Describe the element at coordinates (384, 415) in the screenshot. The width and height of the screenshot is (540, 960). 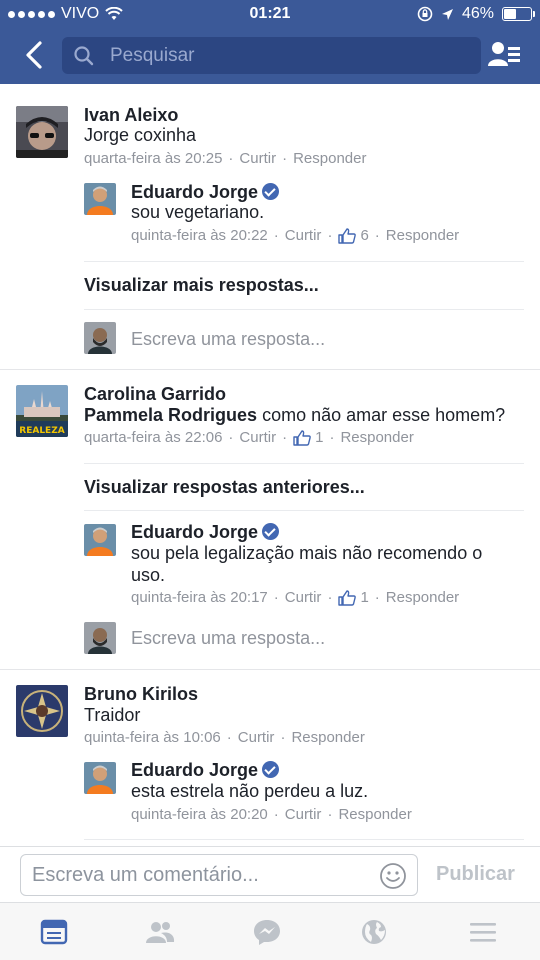
I see `comment-body: como não amar esse homem?` at that location.